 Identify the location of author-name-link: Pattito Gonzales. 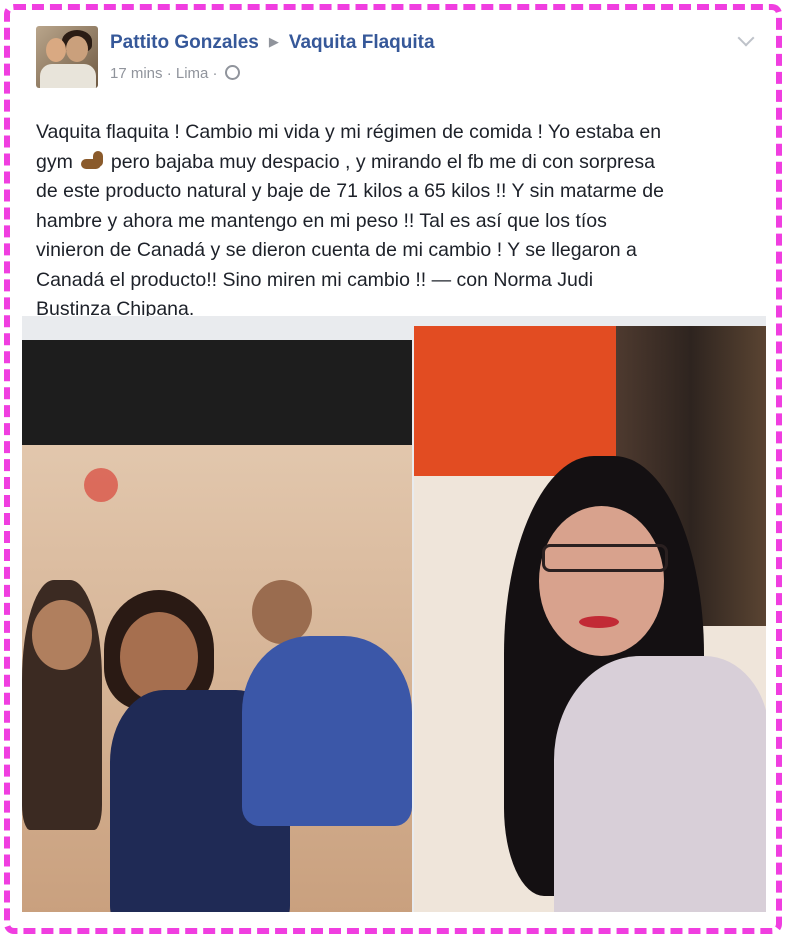
(184, 42).